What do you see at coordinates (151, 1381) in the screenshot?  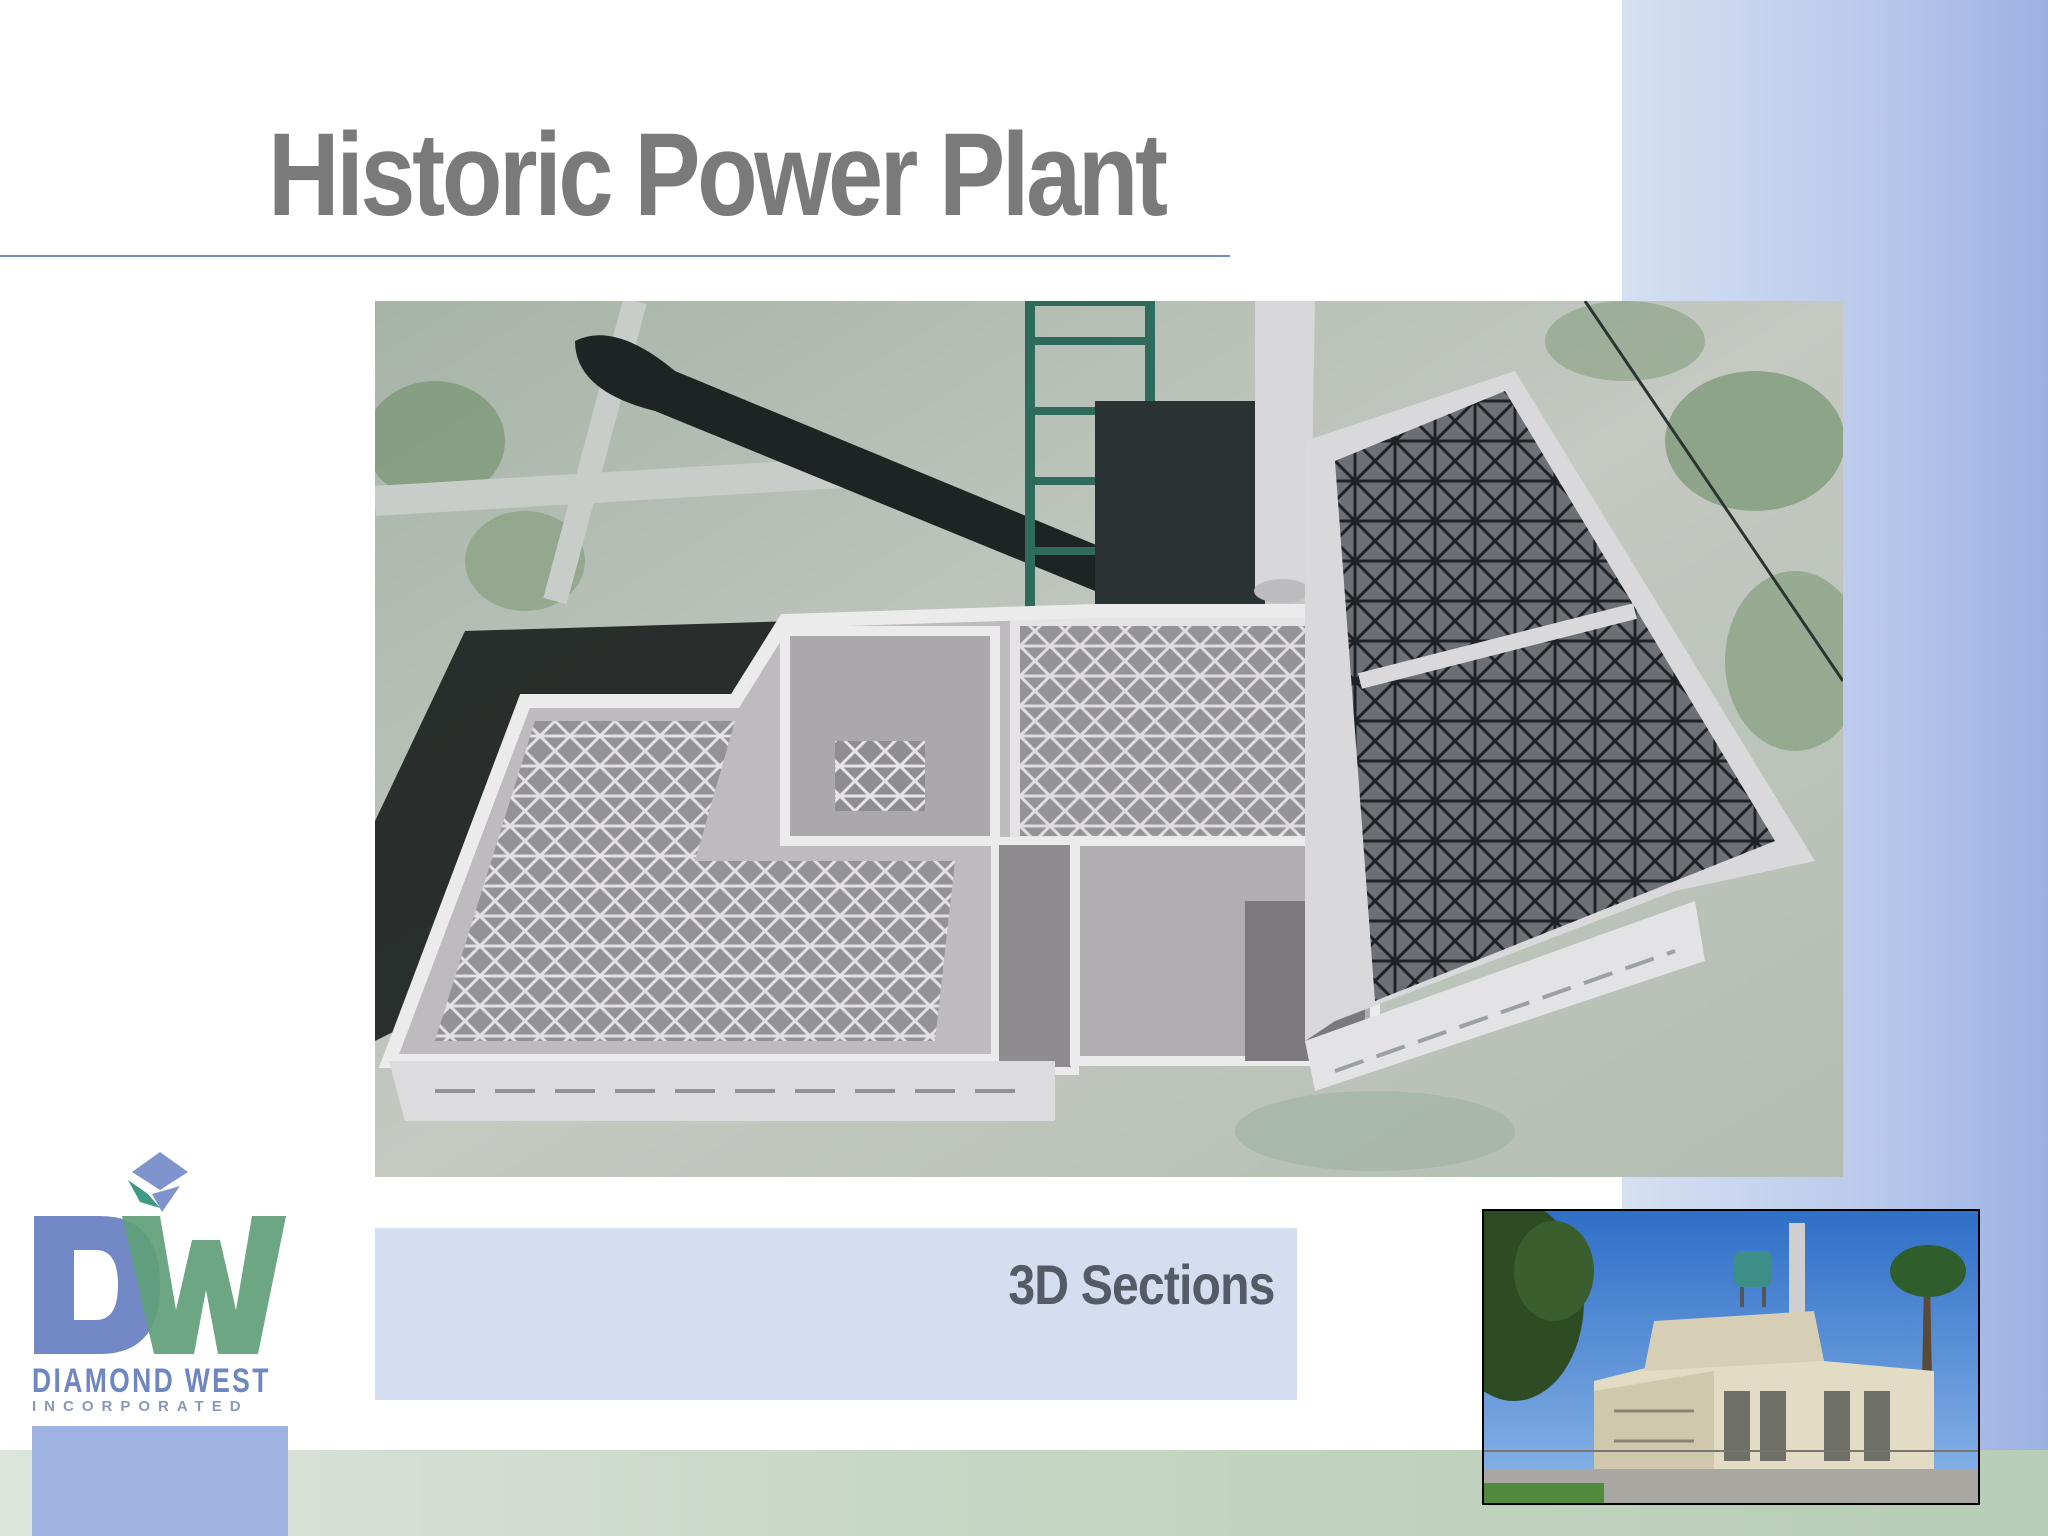 I see `logo-company-name: DIAMOND WEST` at bounding box center [151, 1381].